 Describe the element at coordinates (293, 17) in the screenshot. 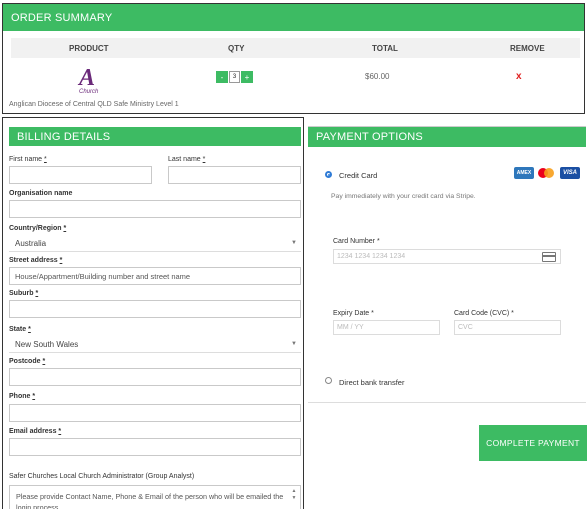

I see `order-summary-title: ORDER SUMMARY` at that location.